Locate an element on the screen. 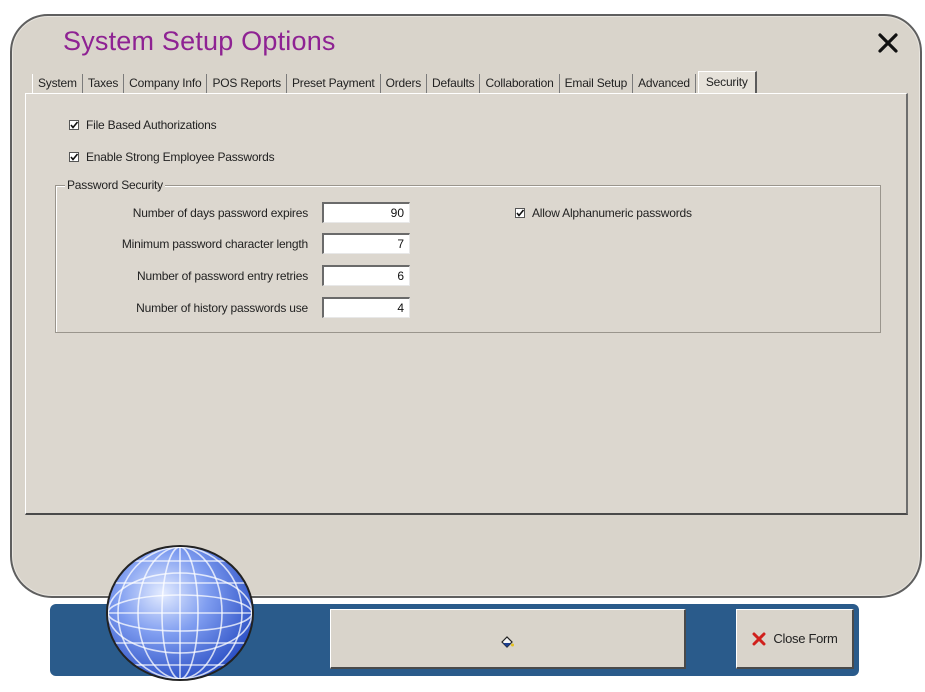 The image size is (925, 692). alphanumeric-option: Allow Alphanumeric passwords is located at coordinates (603, 213).